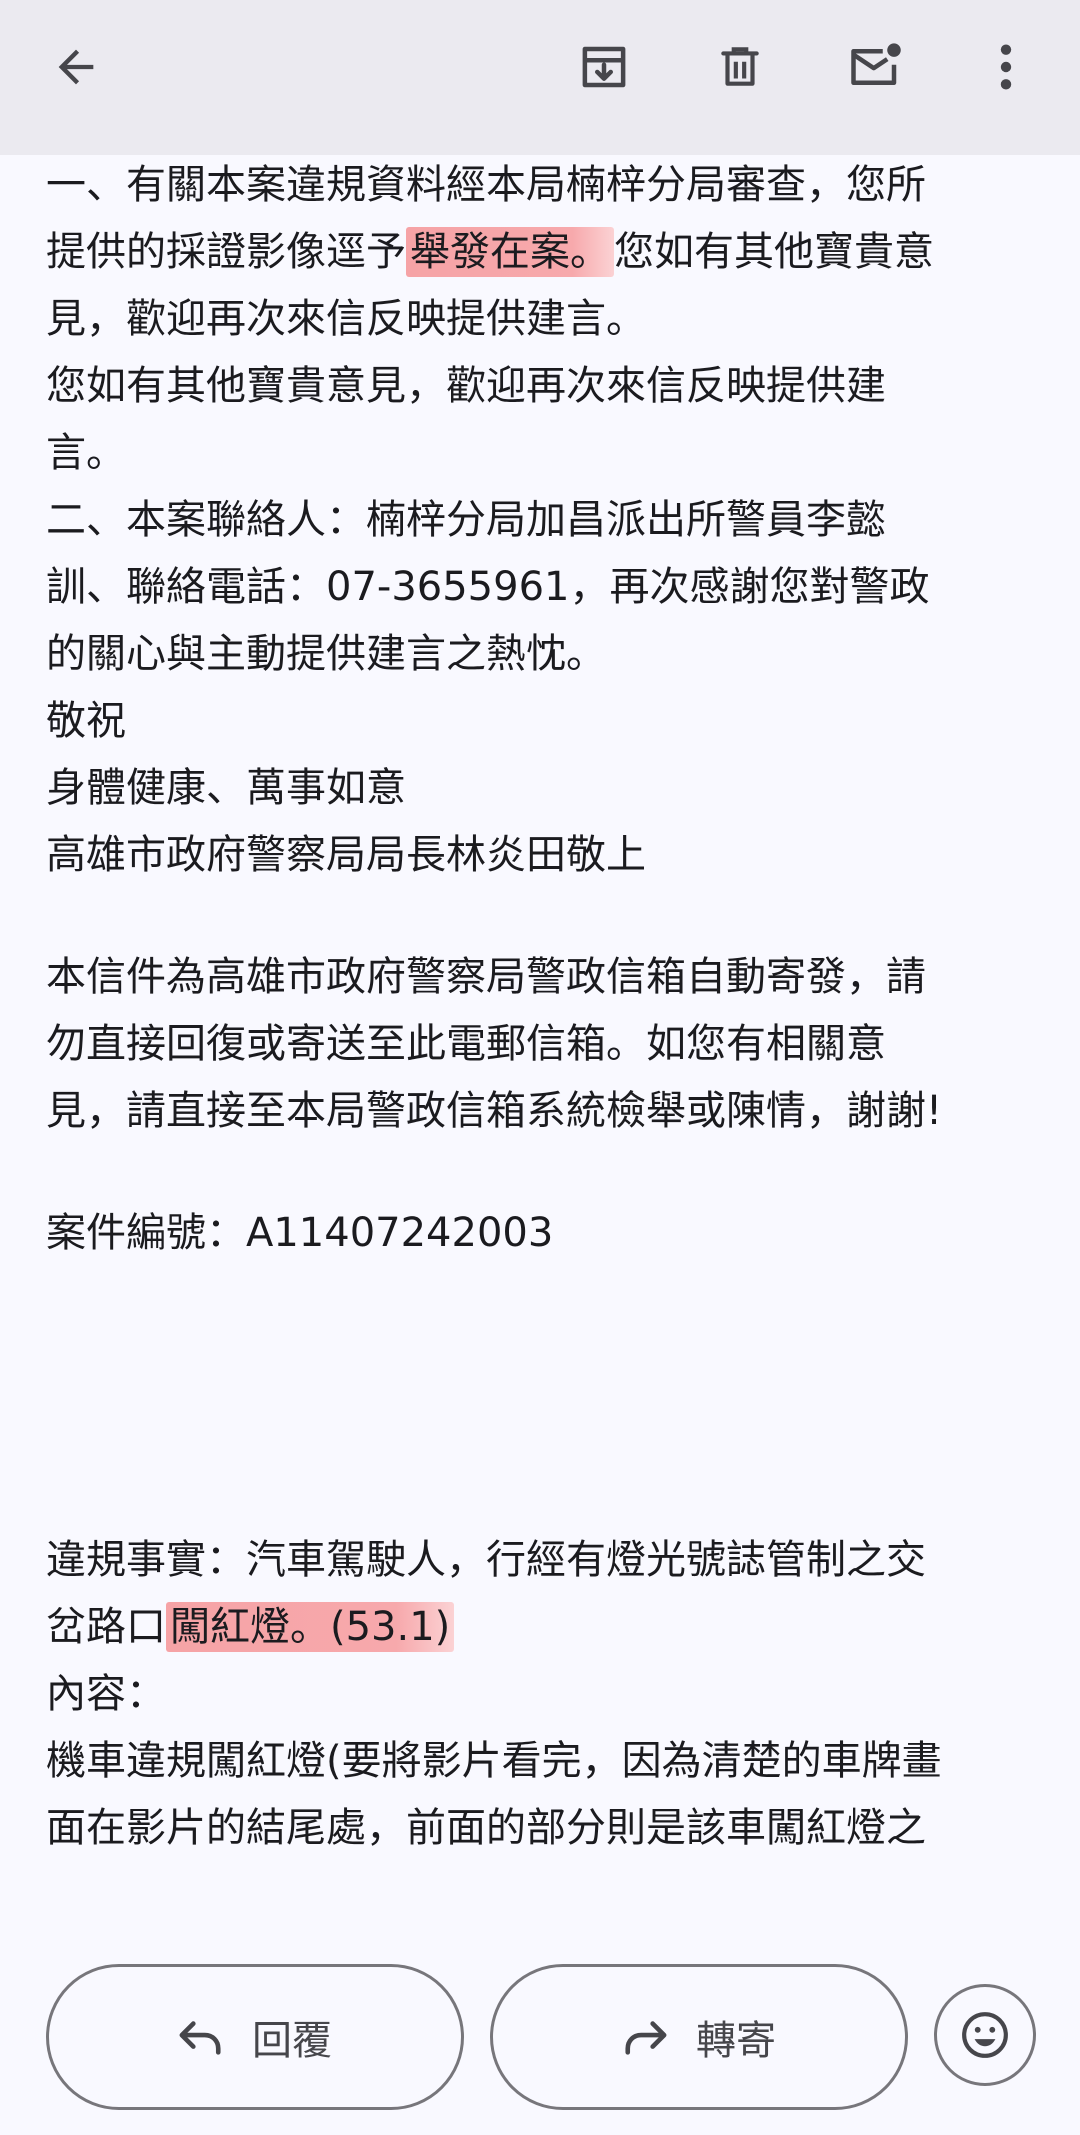  I want to click on notice-line: 勿直接回復或寄送至此電郵信箱。如您有相關意, so click(466, 1044).